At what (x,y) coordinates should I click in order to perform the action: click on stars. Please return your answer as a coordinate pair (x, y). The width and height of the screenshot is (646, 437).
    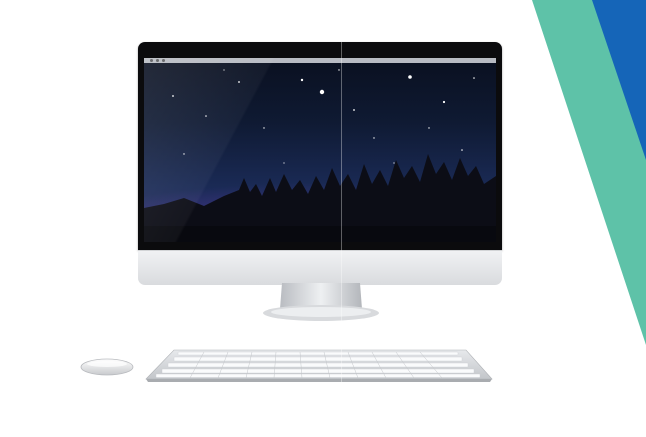
    Looking at the image, I should click on (323, 116).